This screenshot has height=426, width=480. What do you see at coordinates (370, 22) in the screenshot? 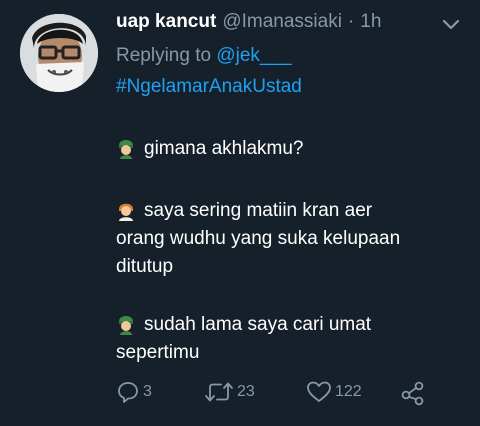
I see `timestamp: 1h` at bounding box center [370, 22].